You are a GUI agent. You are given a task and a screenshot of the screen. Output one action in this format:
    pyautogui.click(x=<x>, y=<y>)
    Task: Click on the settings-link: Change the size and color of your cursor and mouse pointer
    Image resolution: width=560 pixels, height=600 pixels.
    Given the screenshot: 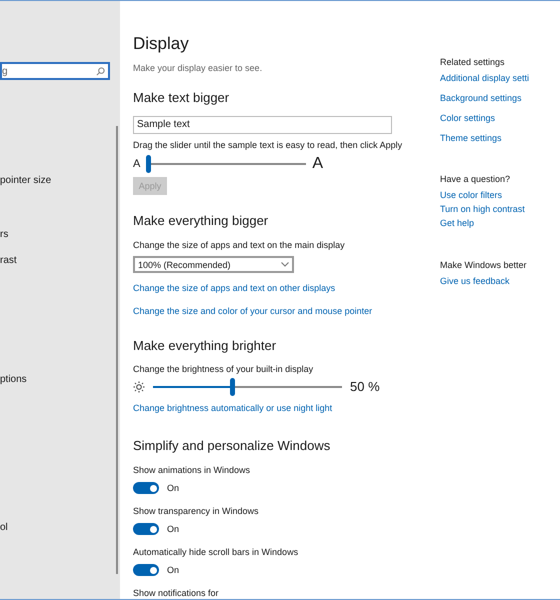 What is the action you would take?
    pyautogui.click(x=284, y=311)
    